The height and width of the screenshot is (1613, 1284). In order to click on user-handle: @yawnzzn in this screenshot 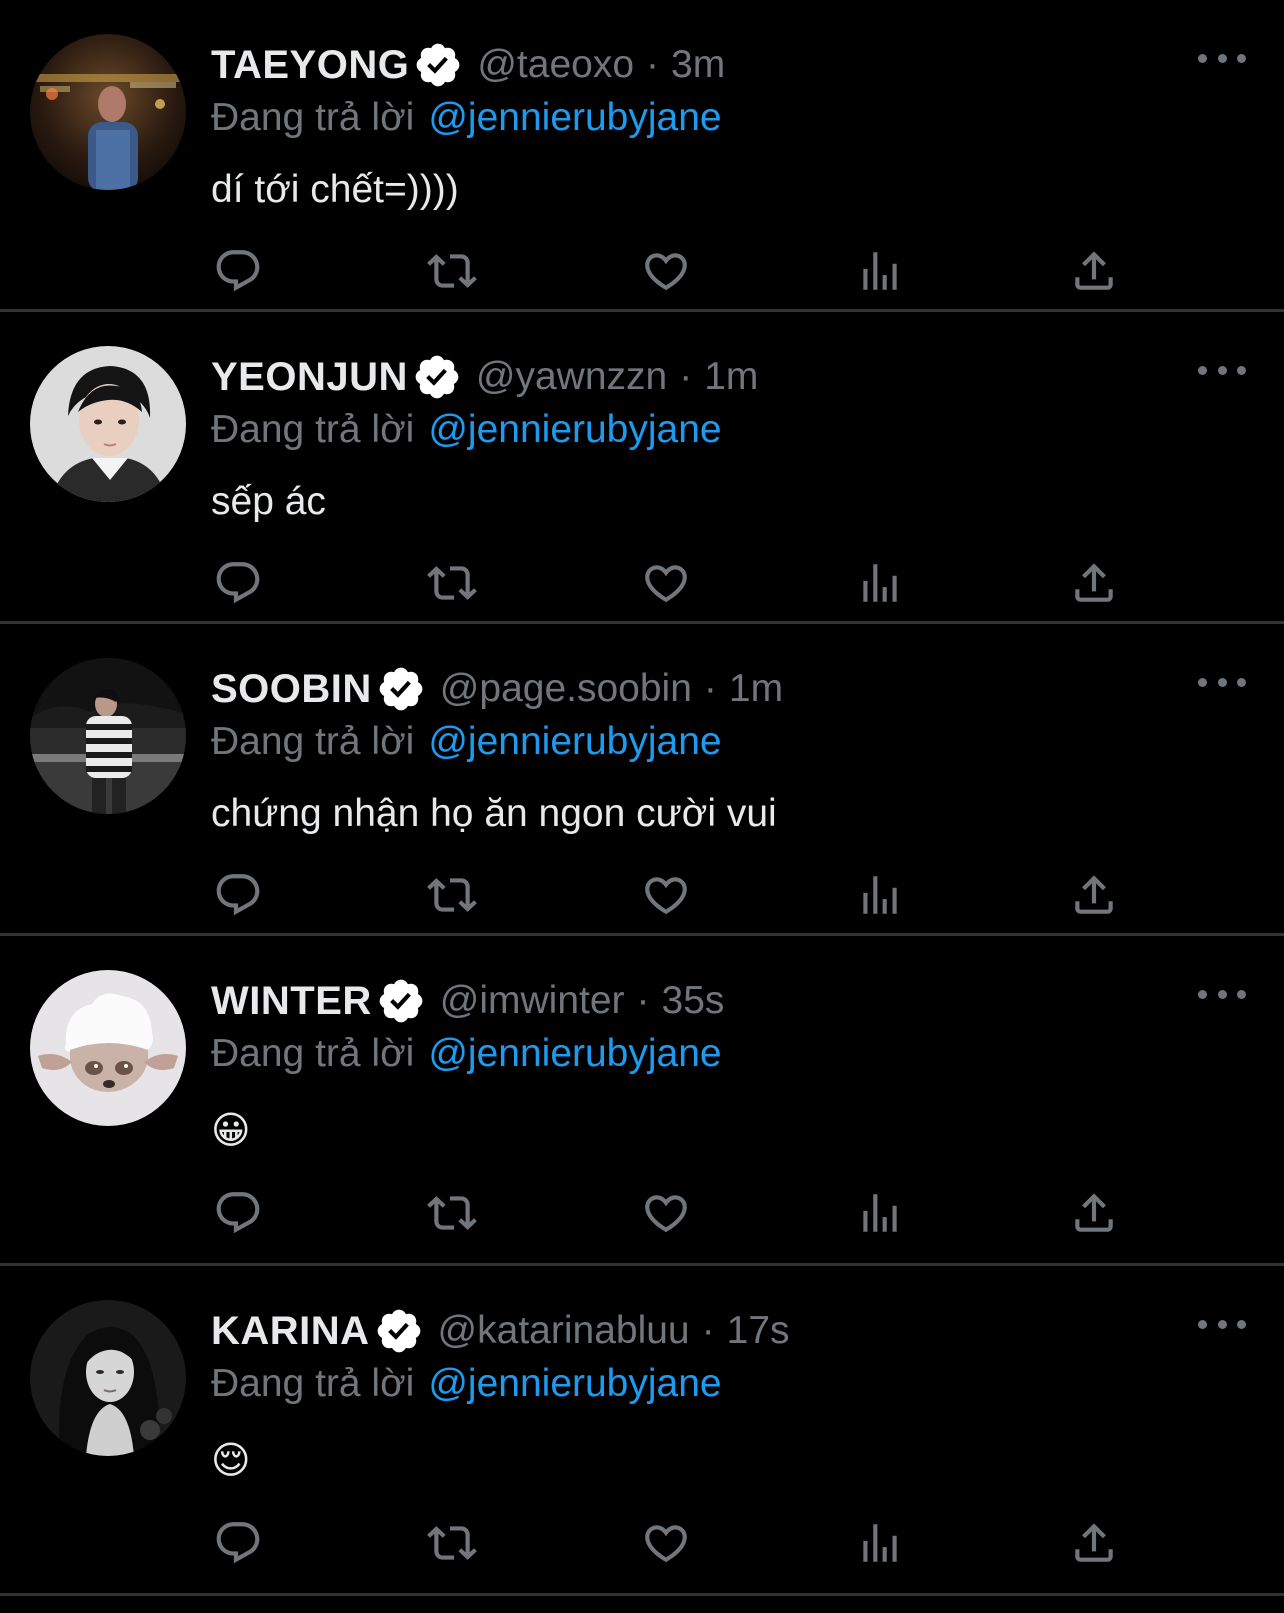, I will do `click(571, 377)`.